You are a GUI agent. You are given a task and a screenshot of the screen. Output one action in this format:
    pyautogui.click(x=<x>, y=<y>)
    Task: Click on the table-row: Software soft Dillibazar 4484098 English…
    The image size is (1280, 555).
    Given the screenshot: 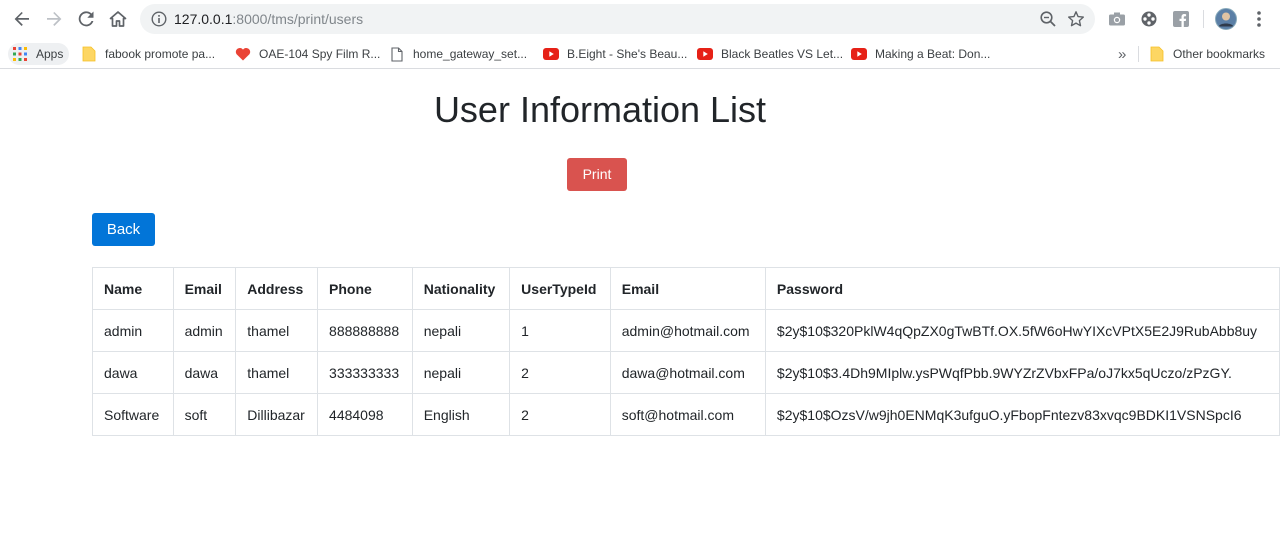 What is the action you would take?
    pyautogui.click(x=686, y=414)
    